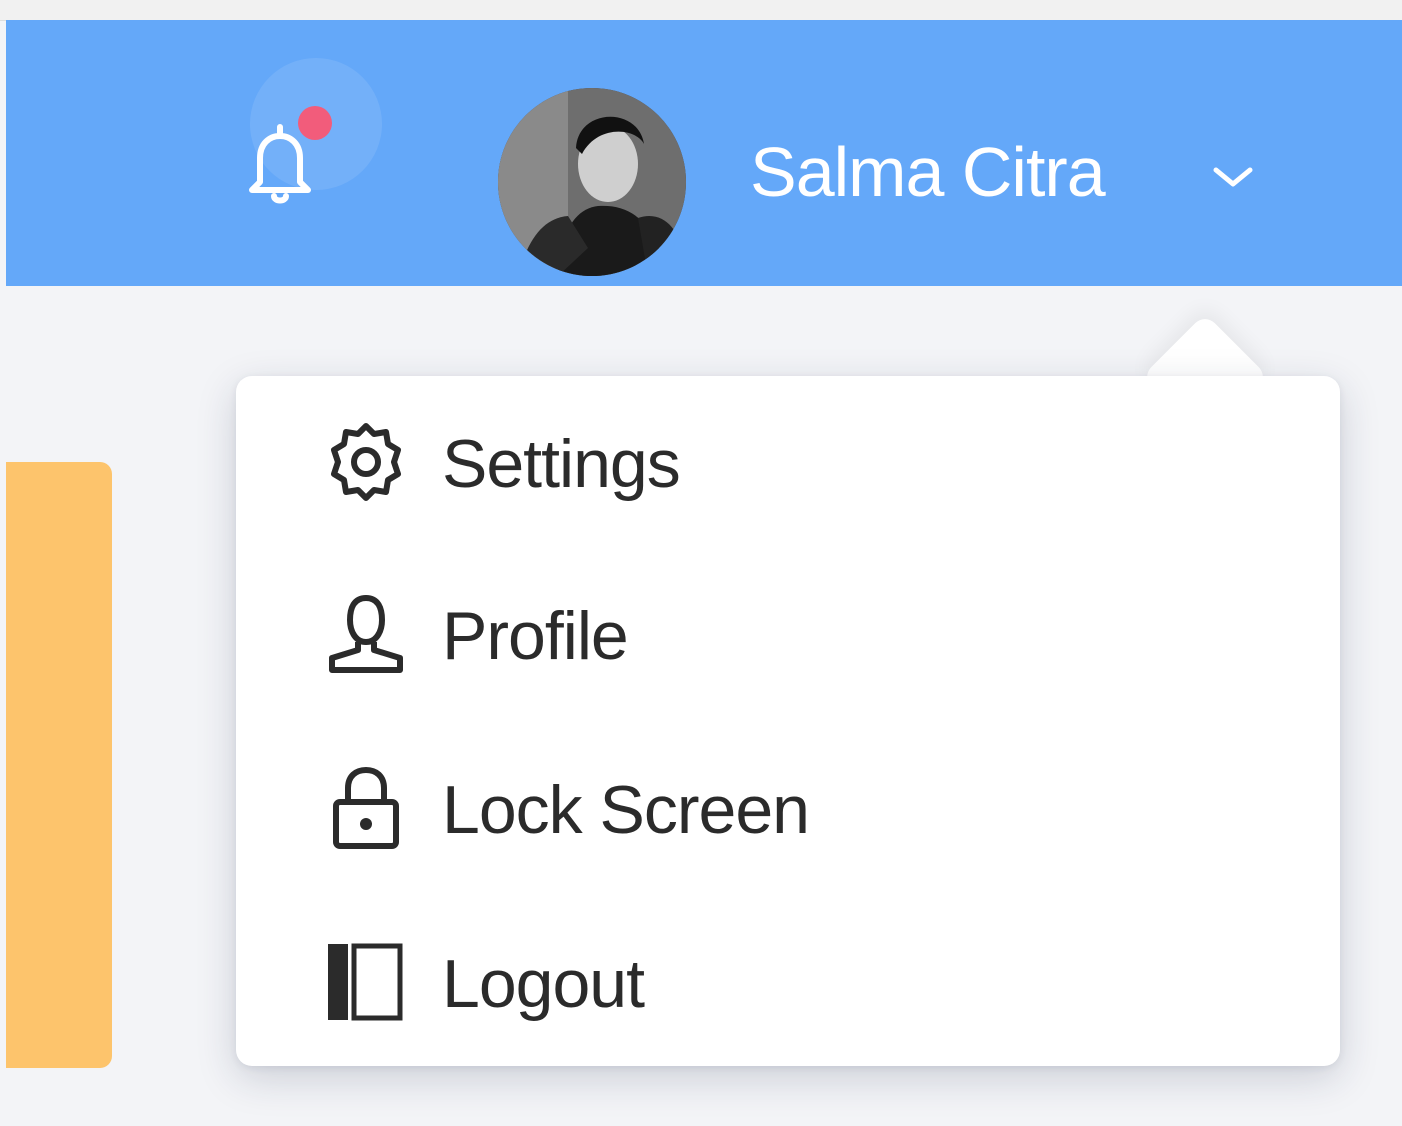  I want to click on avatar-photo, so click(592, 182).